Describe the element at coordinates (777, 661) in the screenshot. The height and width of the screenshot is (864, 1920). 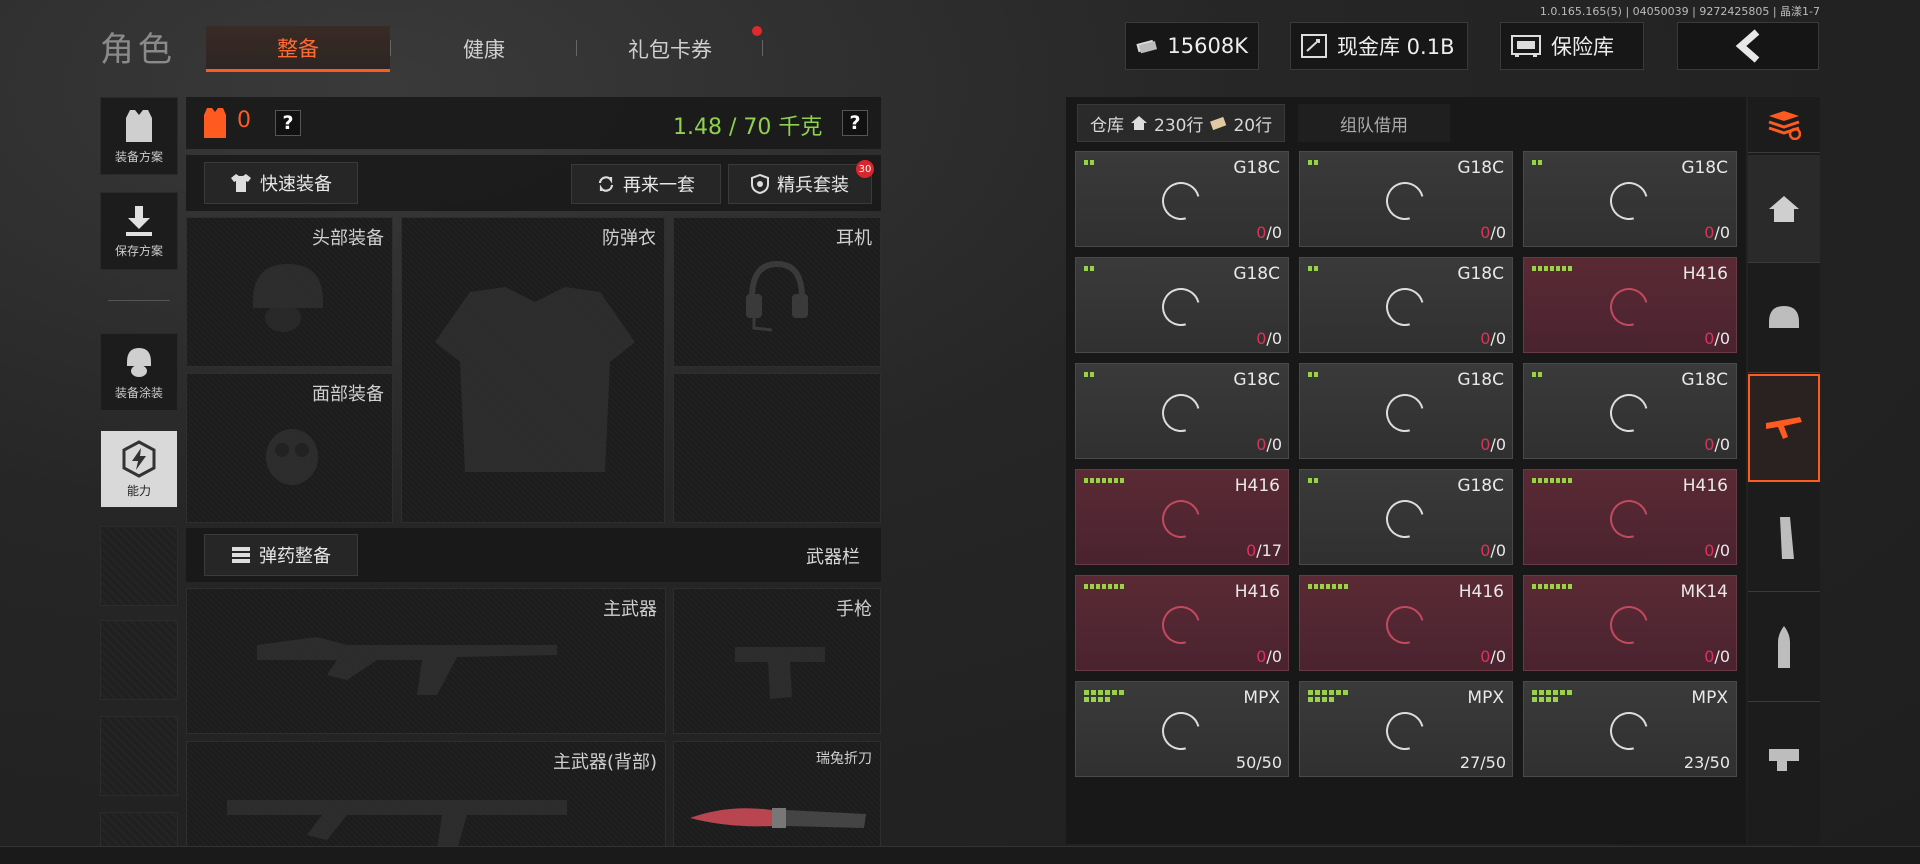
I see `pistol-slot: 手枪` at that location.